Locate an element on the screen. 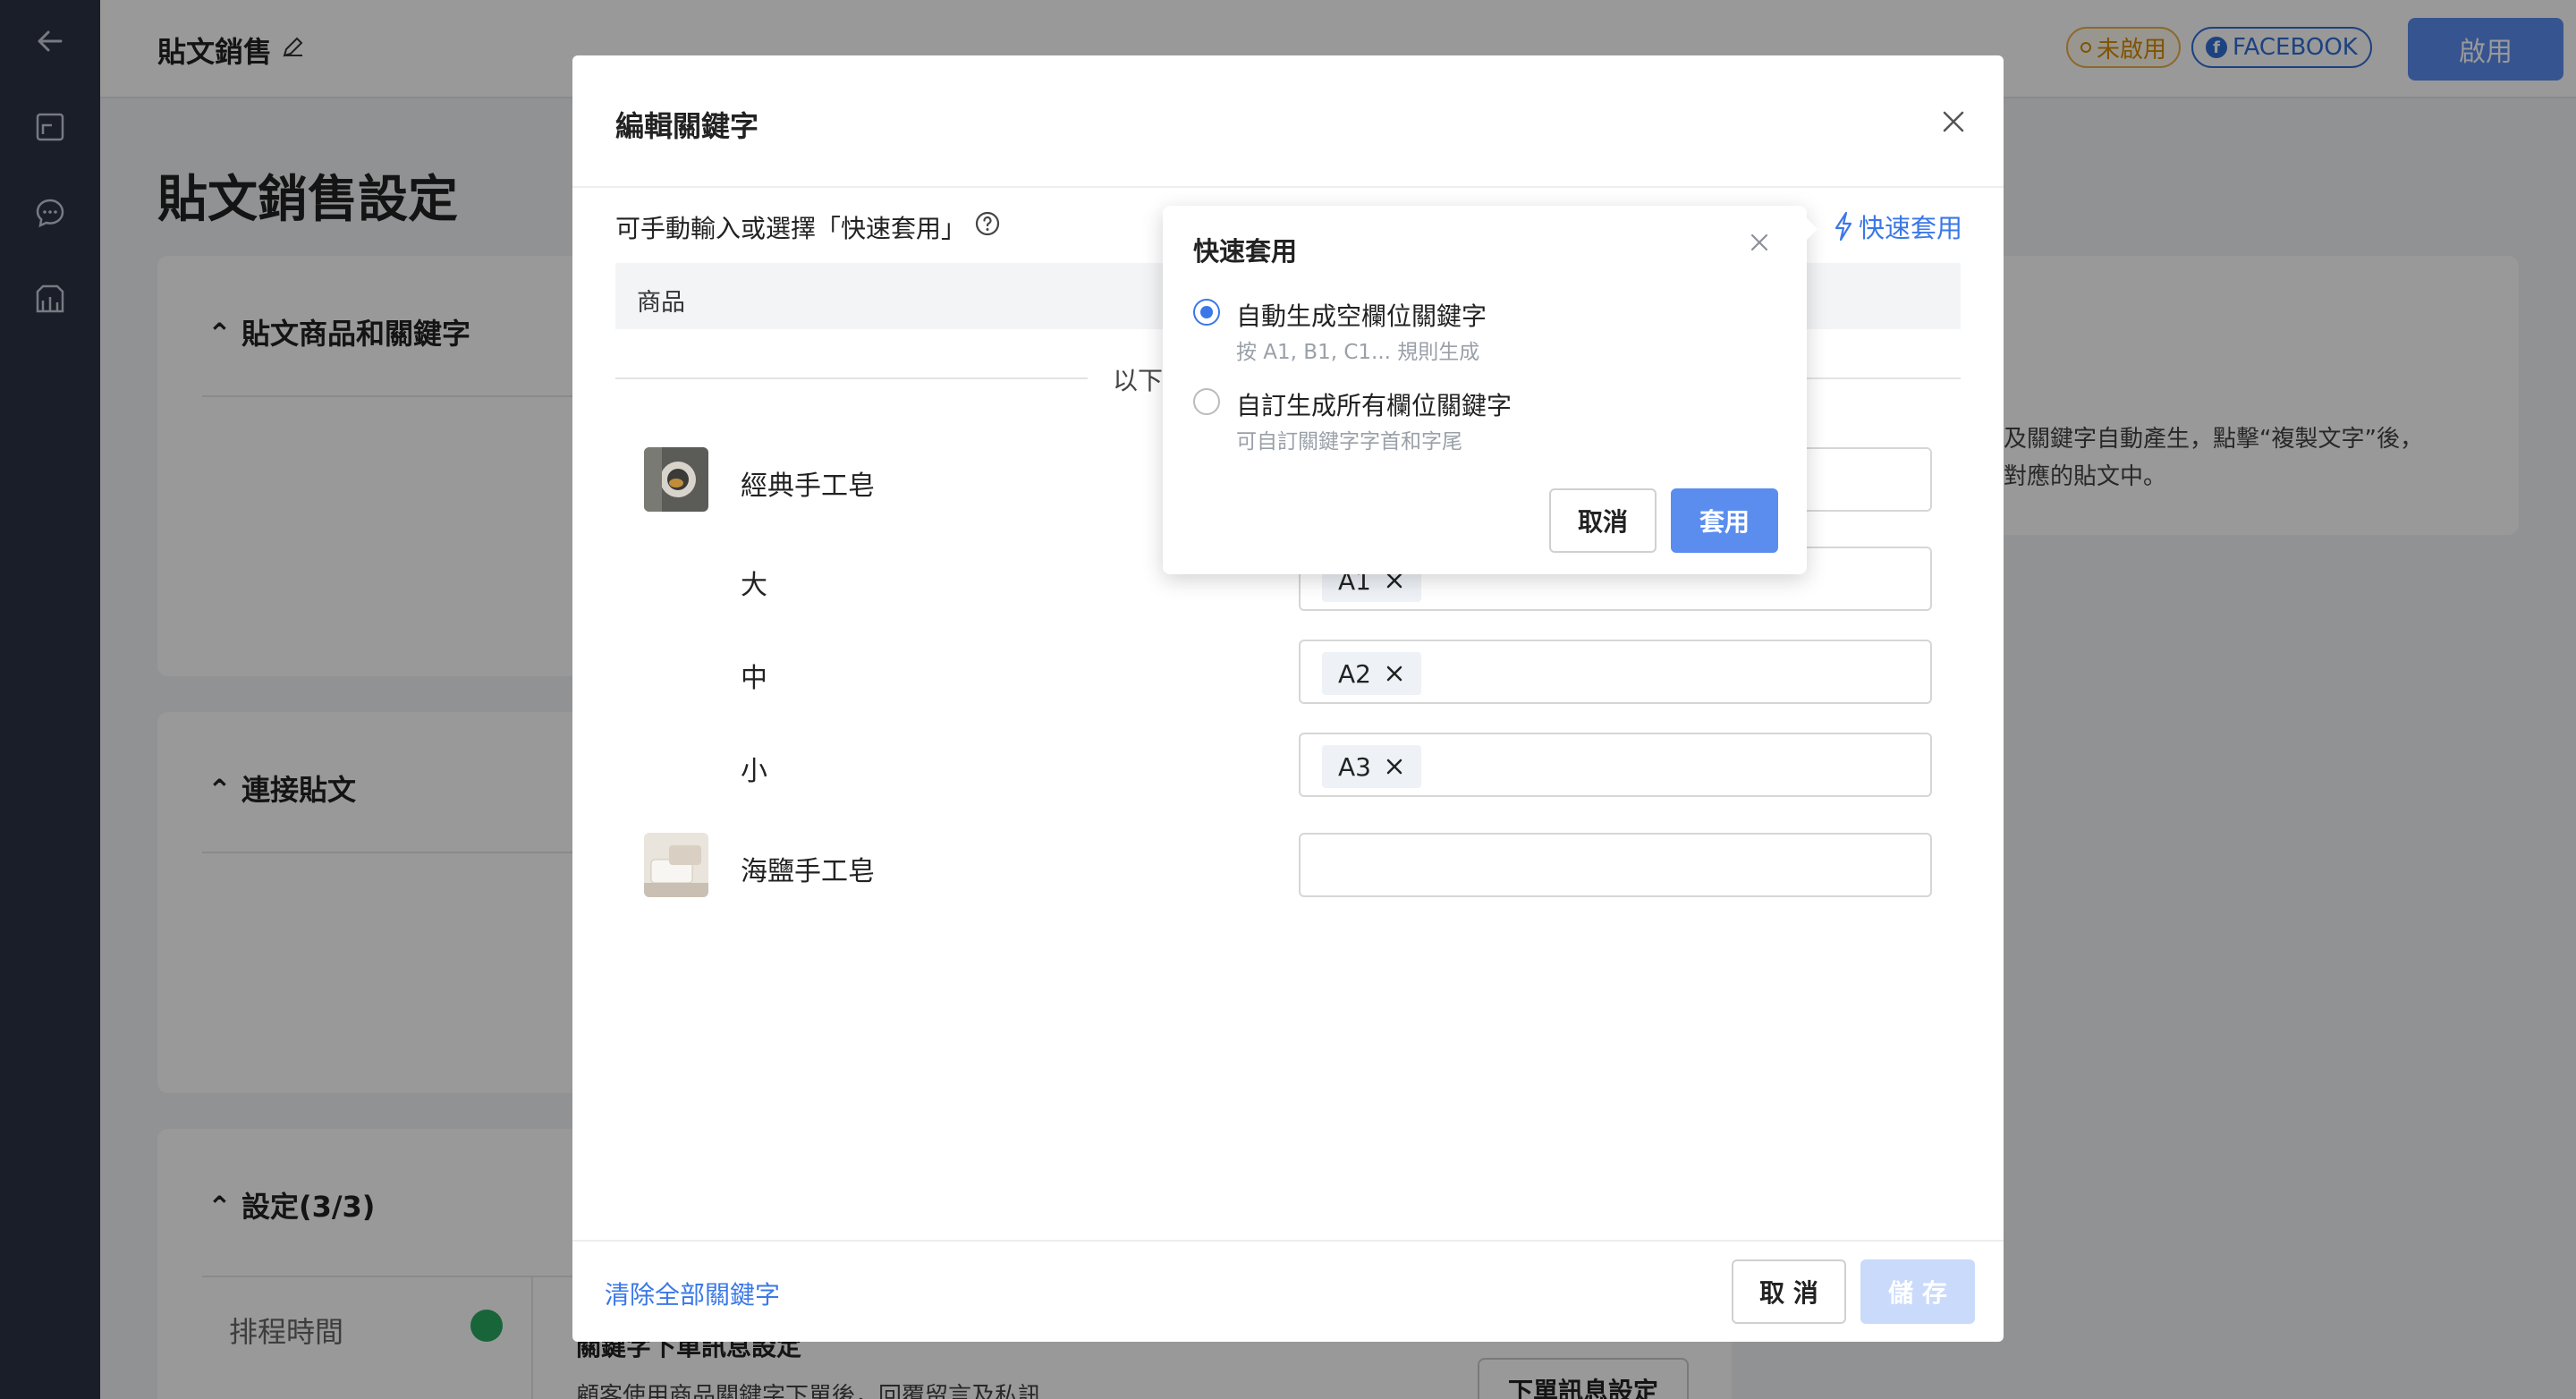 The image size is (2576, 1399). modal-title: 編輯關鍵字 is located at coordinates (687, 126).